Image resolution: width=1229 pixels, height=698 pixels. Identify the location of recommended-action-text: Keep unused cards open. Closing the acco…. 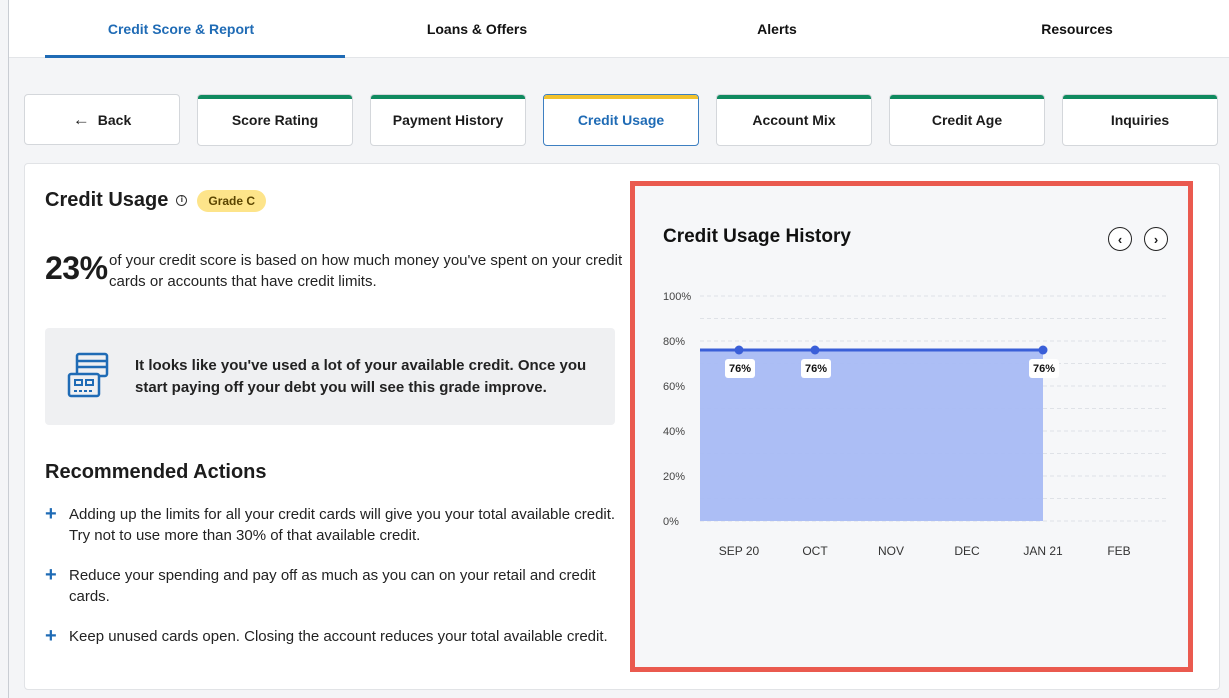
(338, 636).